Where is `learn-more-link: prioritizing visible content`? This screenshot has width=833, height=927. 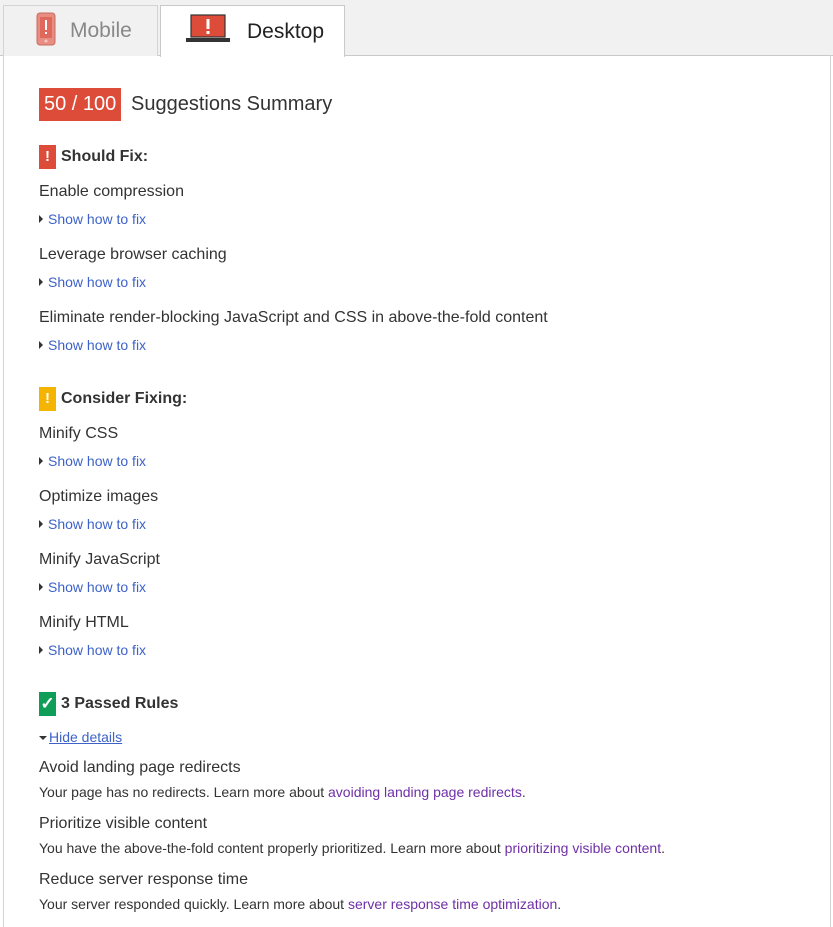
learn-more-link: prioritizing visible content is located at coordinates (583, 848).